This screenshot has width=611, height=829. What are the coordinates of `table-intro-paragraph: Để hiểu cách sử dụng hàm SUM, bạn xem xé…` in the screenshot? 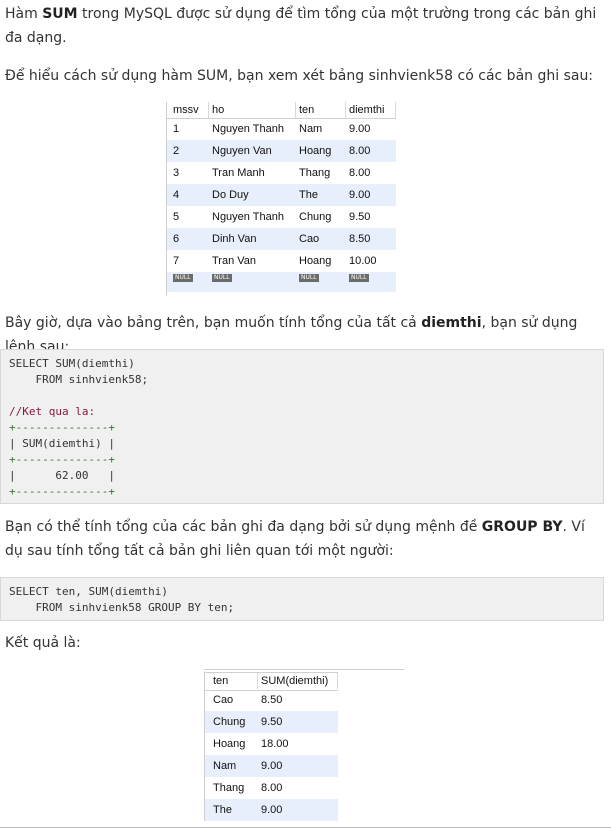 It's located at (299, 76).